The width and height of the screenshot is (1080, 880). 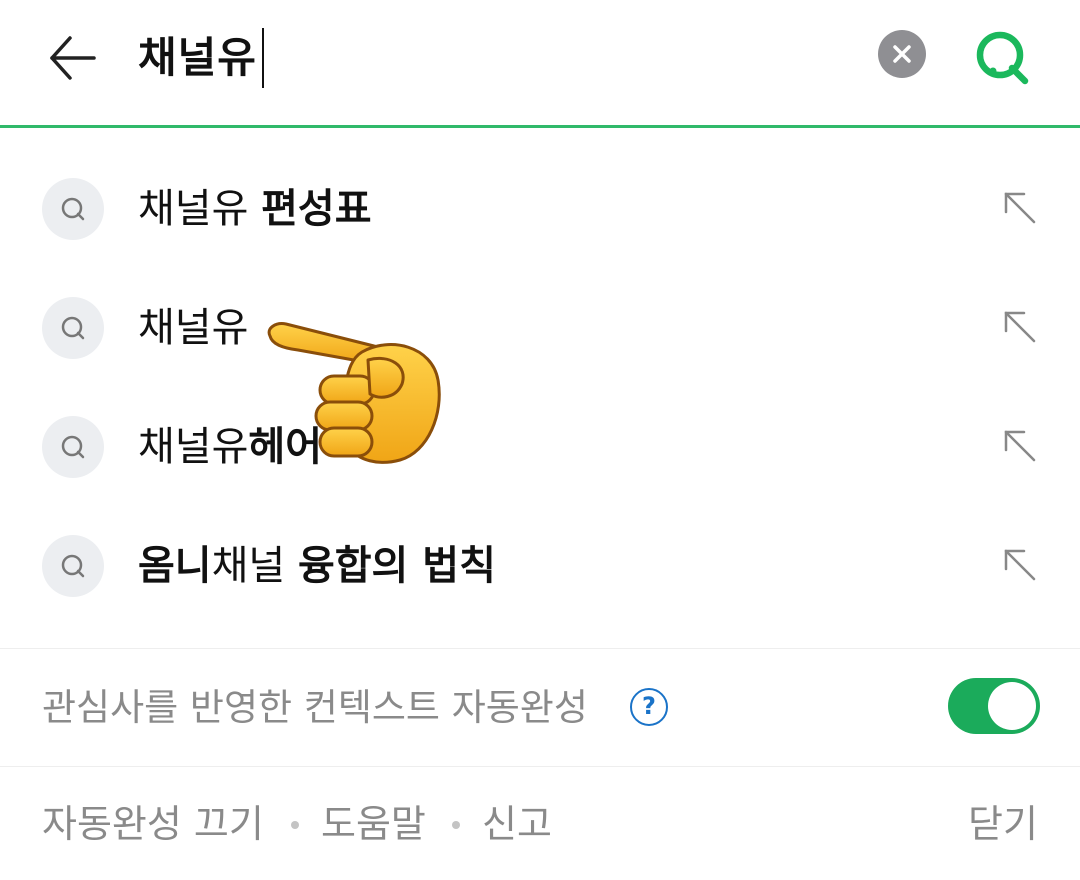 I want to click on toggle-knob, so click(x=1012, y=706).